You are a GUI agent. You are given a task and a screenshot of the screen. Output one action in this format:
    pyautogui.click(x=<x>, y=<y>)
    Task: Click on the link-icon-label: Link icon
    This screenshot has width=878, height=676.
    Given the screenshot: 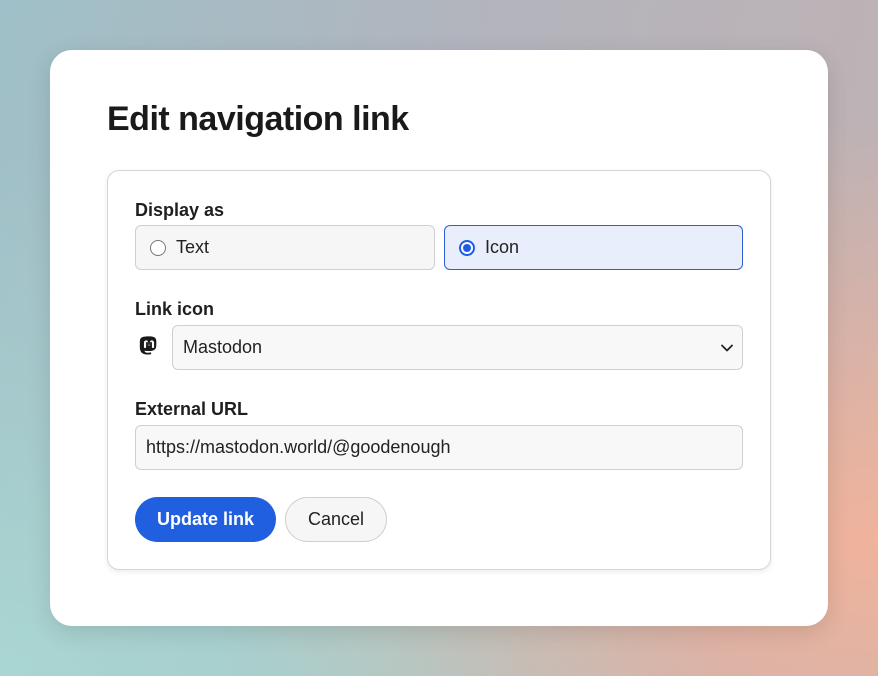 What is the action you would take?
    pyautogui.click(x=175, y=309)
    